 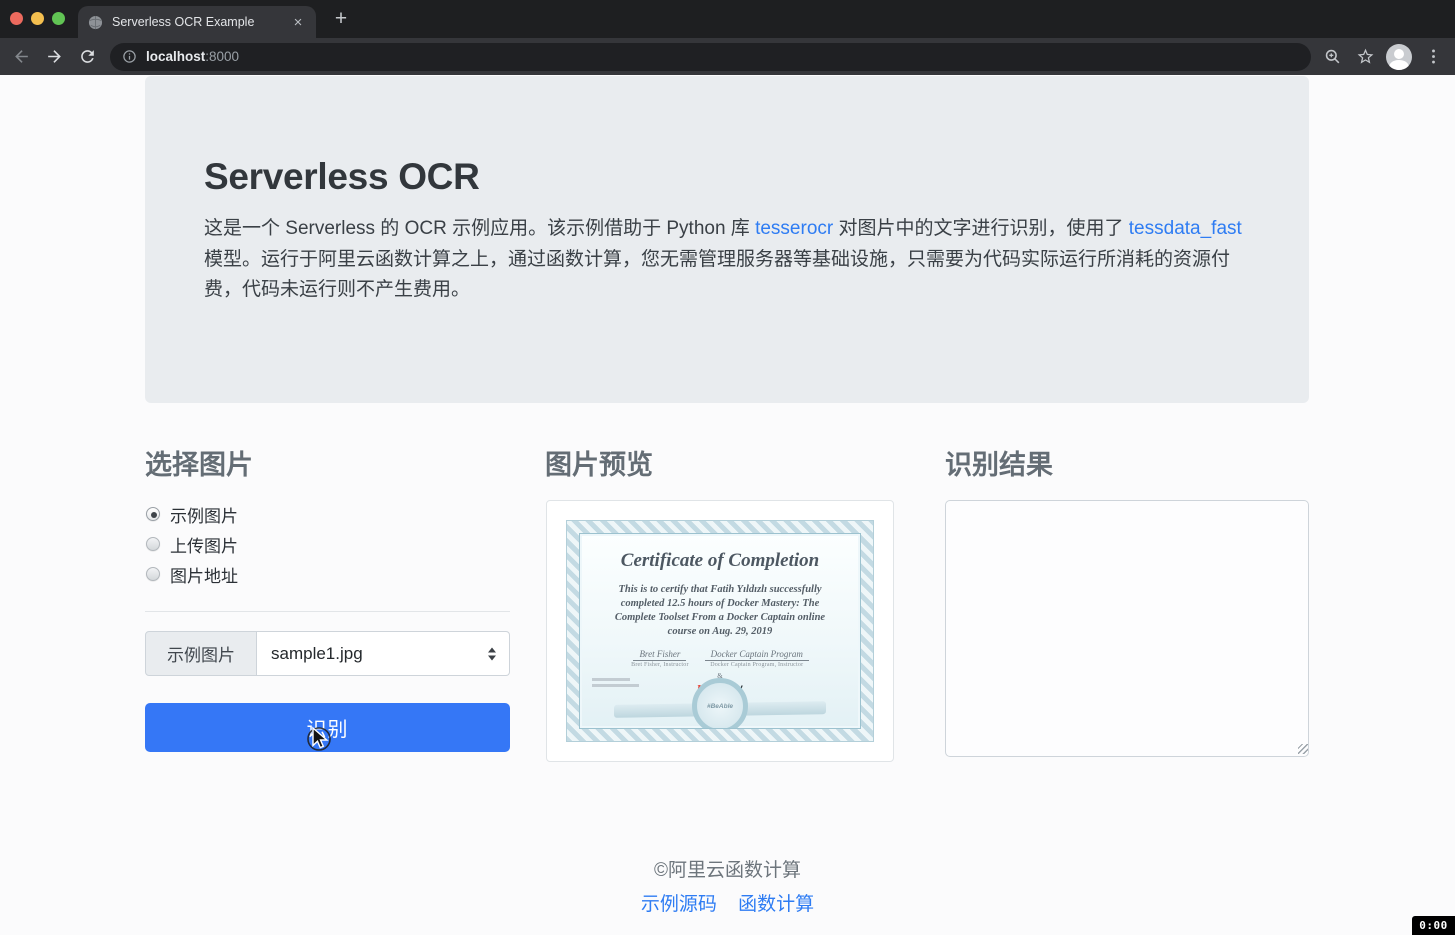 What do you see at coordinates (660, 655) in the screenshot?
I see `signature-1-name: Bret Fisher` at bounding box center [660, 655].